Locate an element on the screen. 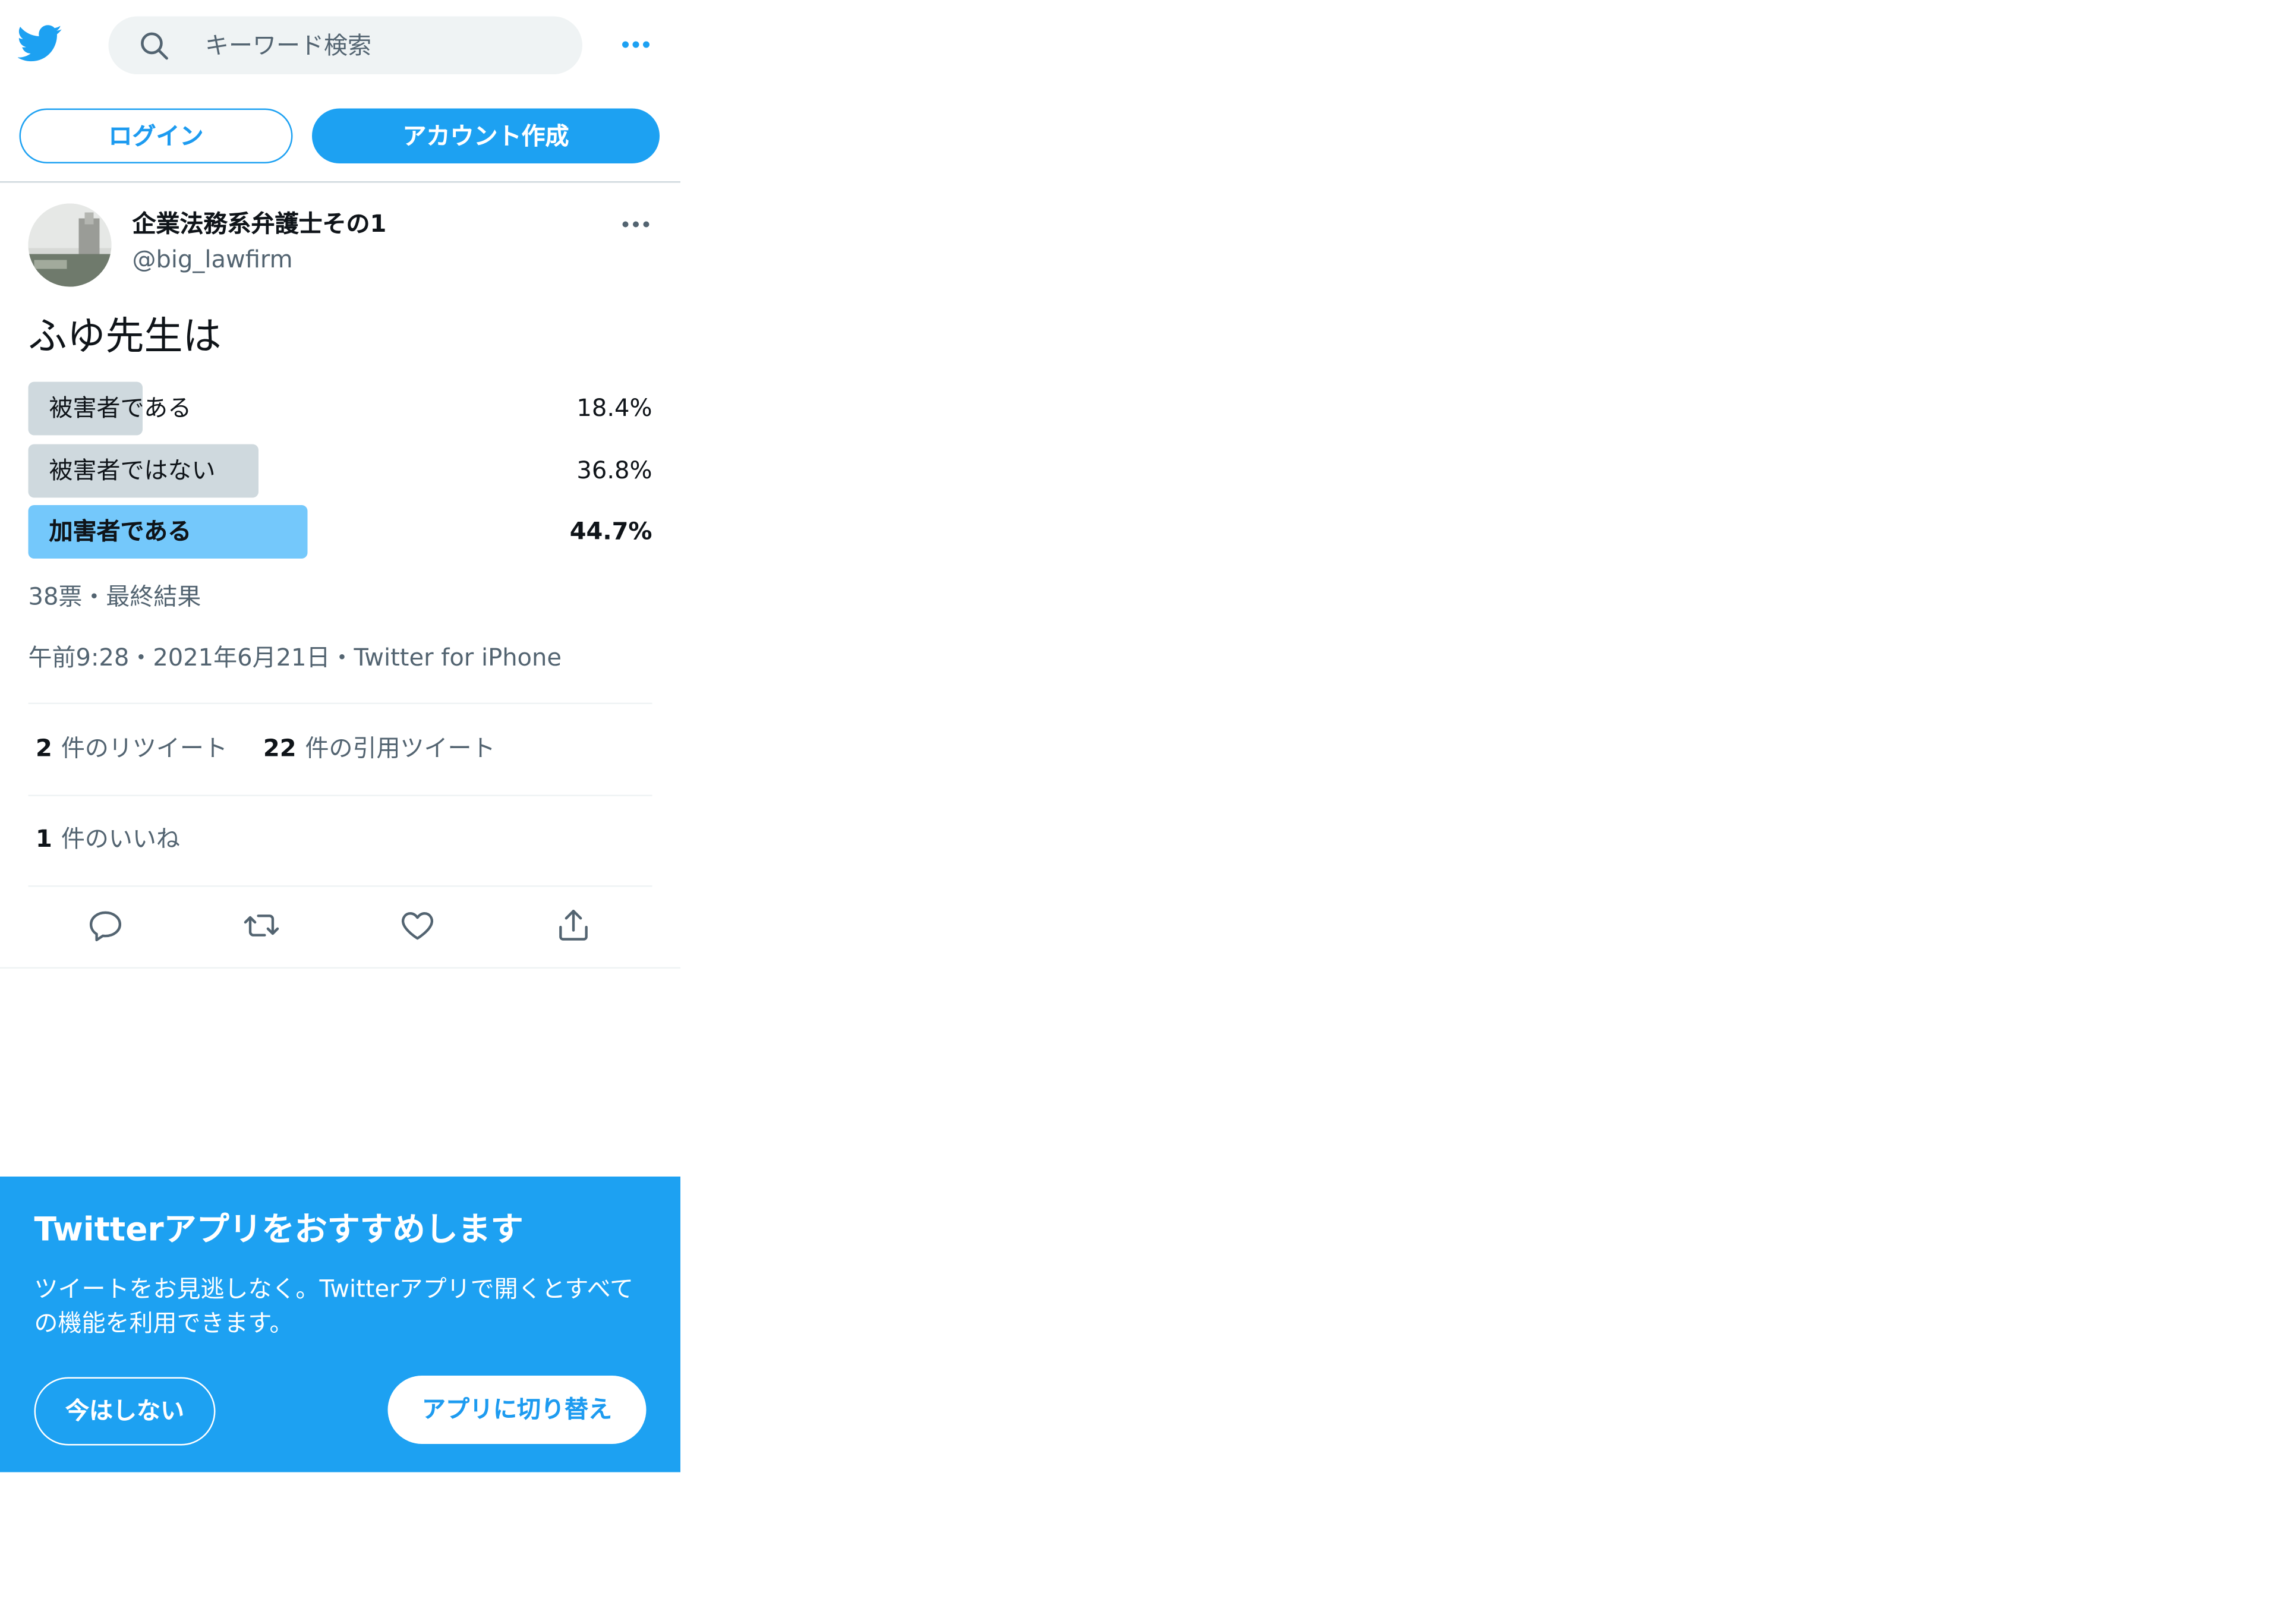 This screenshot has height=1624, width=2289. retweet-label: 件のリツイート is located at coordinates (144, 748).